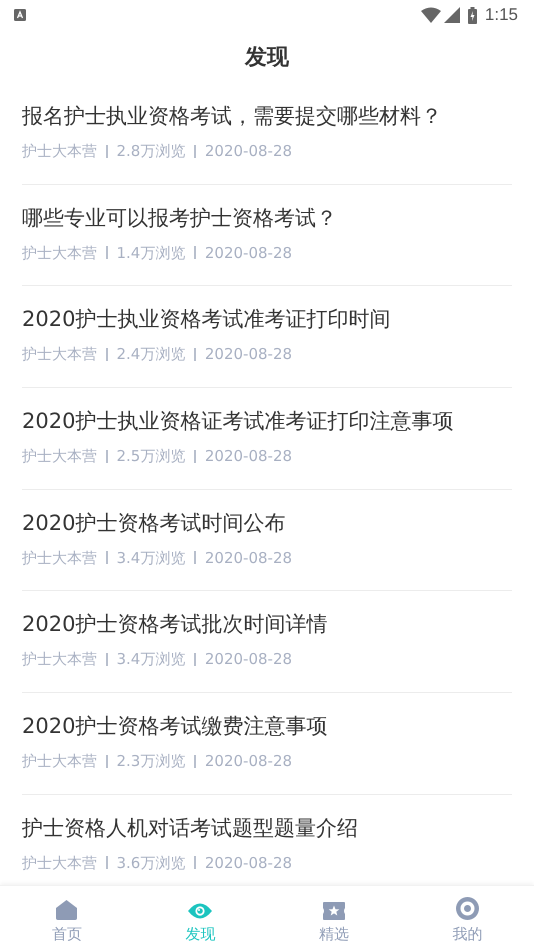 The image size is (534, 950). I want to click on view-count: 1.4万浏览, so click(151, 253).